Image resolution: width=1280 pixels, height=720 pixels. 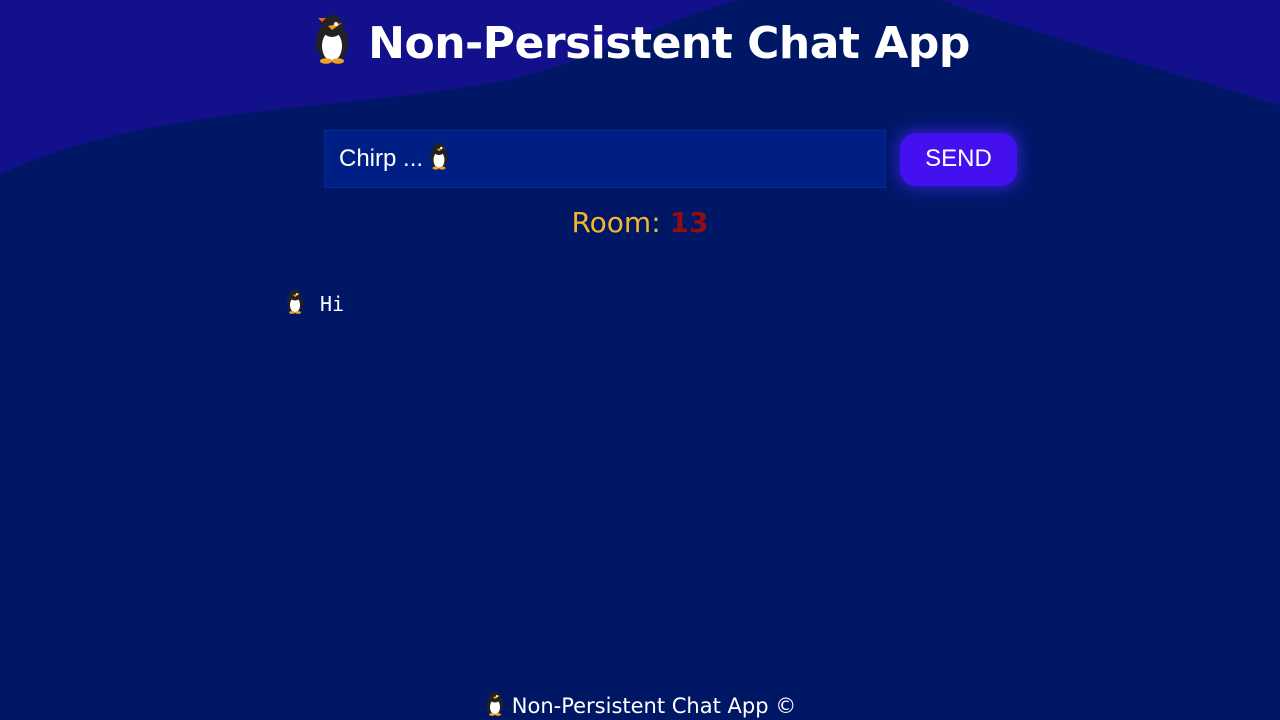 I want to click on room-indicator: Room: 13, so click(x=640, y=222).